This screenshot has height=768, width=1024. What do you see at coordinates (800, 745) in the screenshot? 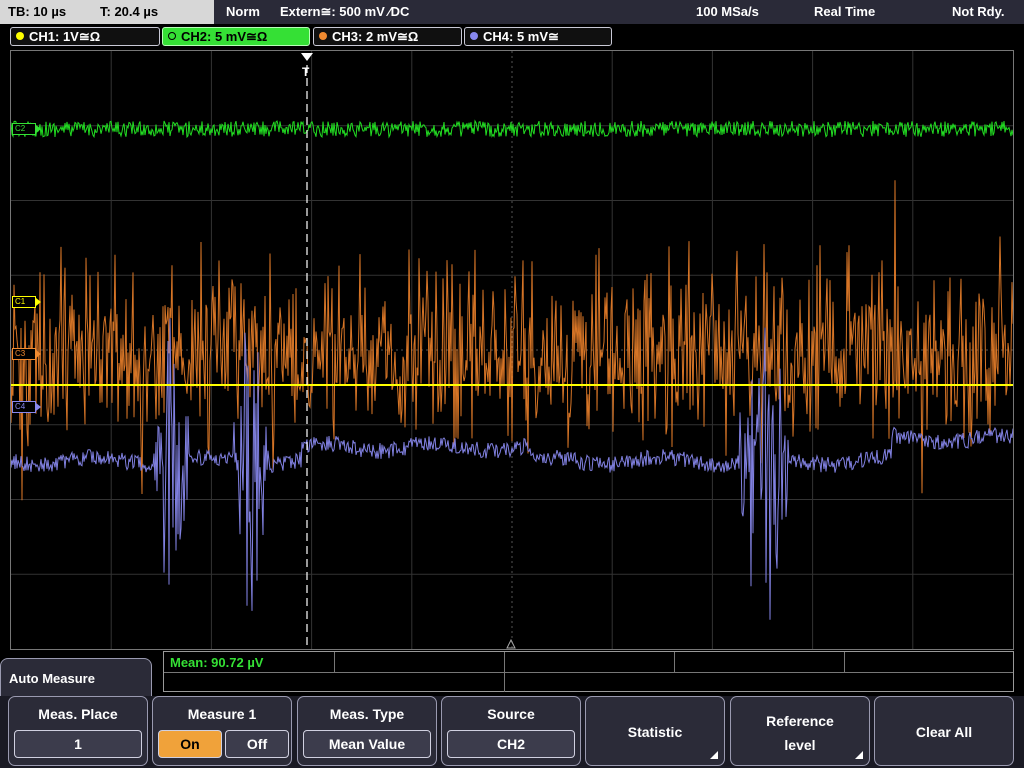
I see `reference-label-line2: level` at bounding box center [800, 745].